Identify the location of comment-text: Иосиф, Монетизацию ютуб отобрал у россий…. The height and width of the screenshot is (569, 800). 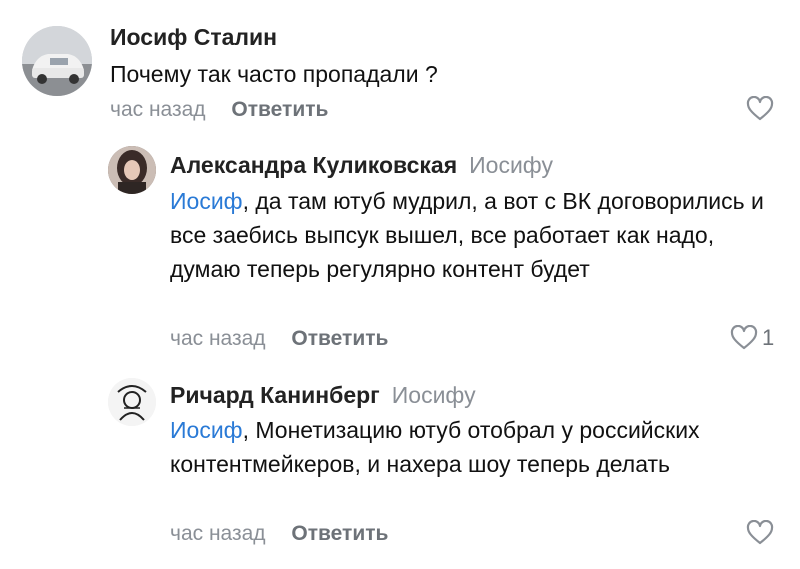
(455, 447).